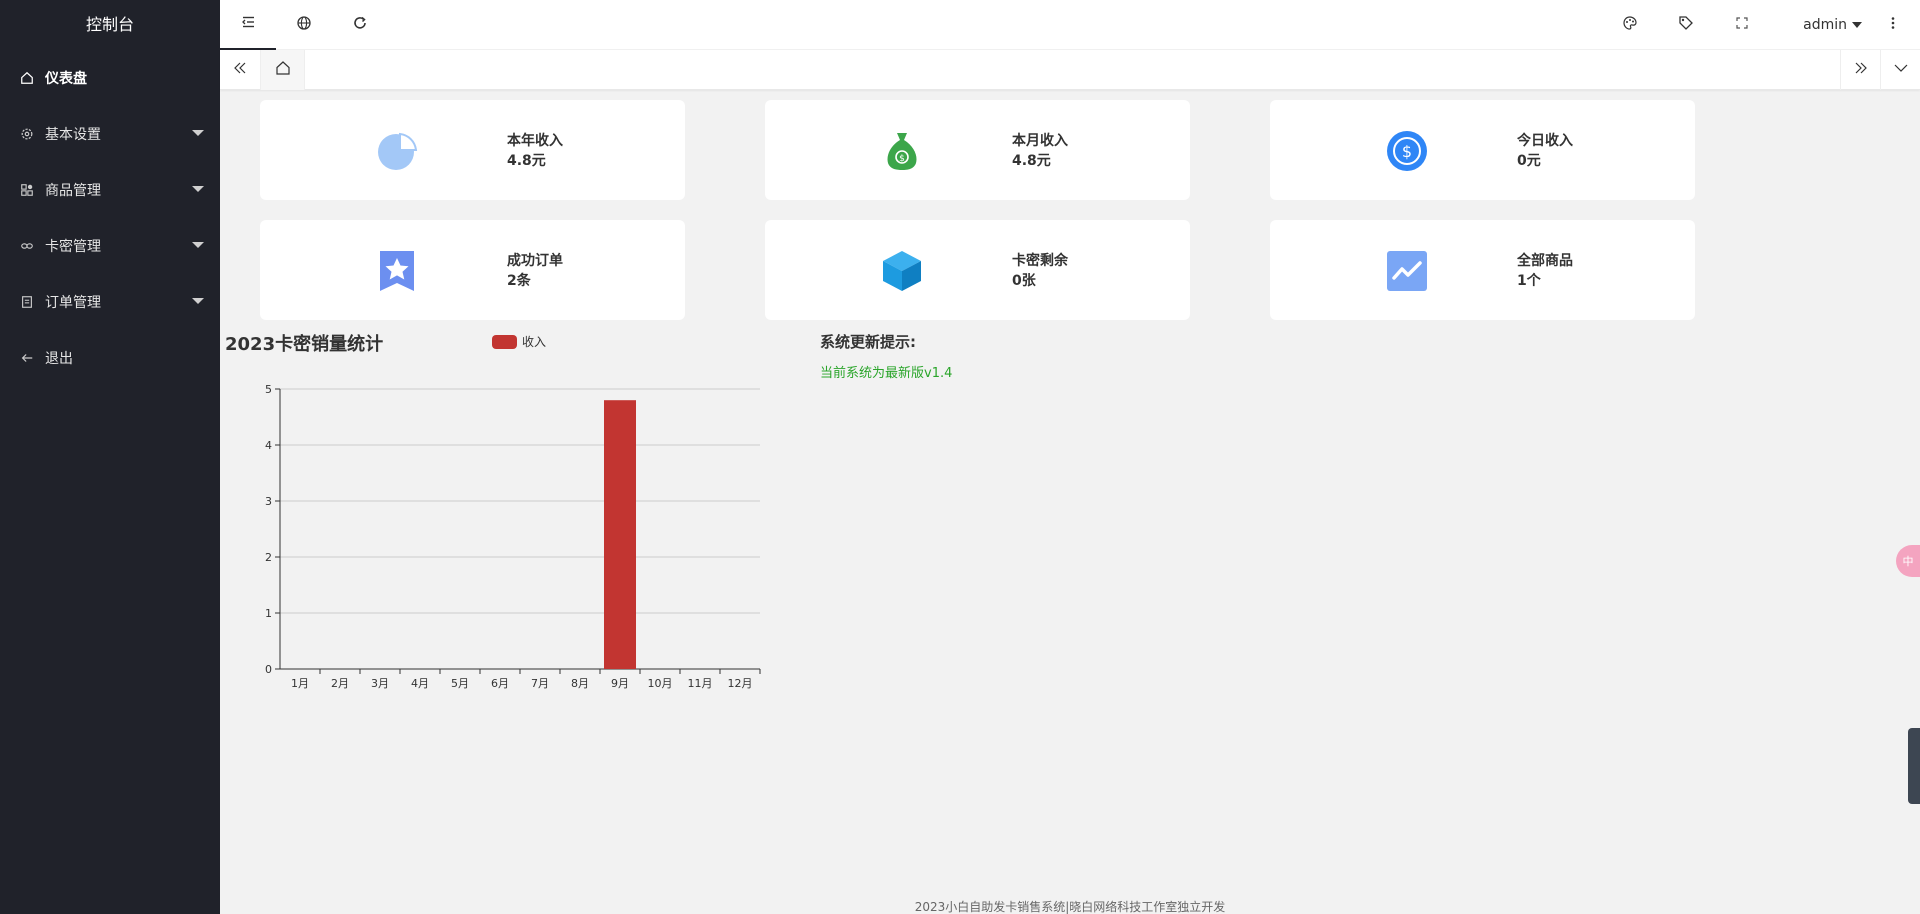  I want to click on fullscreen-icon, so click(1742, 25).